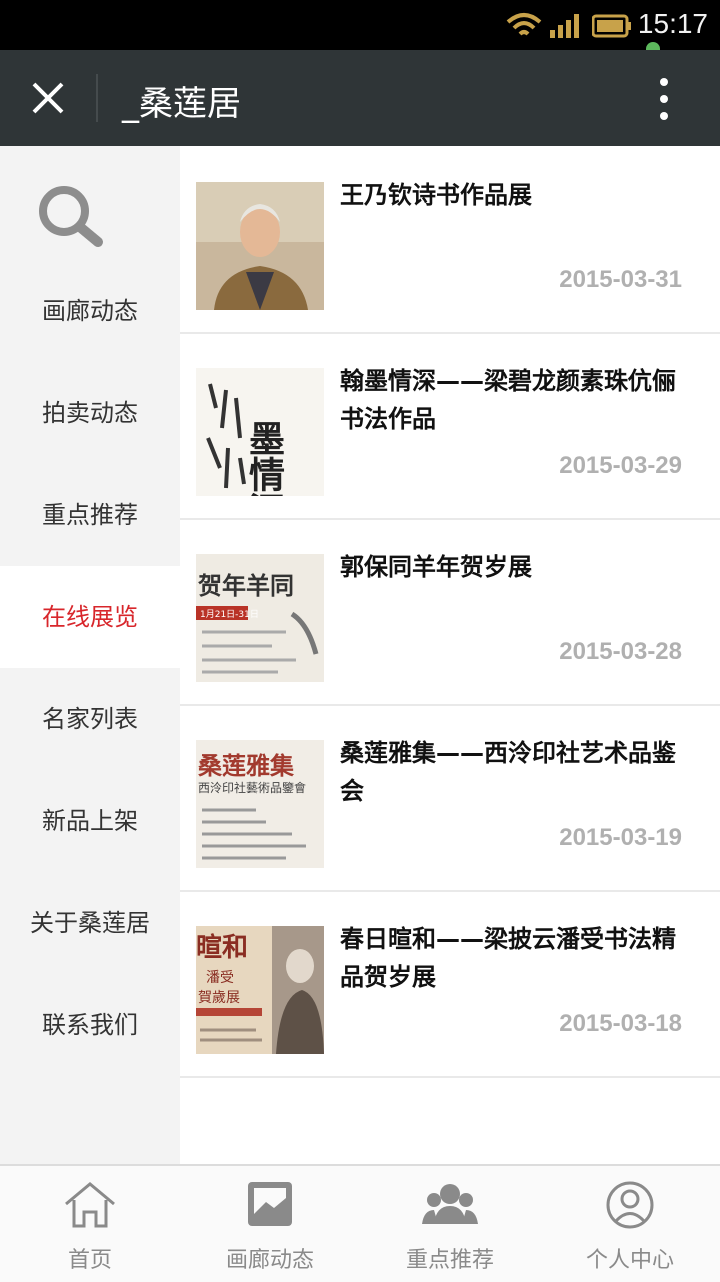 The height and width of the screenshot is (1282, 720). Describe the element at coordinates (264, 458) in the screenshot. I see `svg-text: 墨情深` at that location.